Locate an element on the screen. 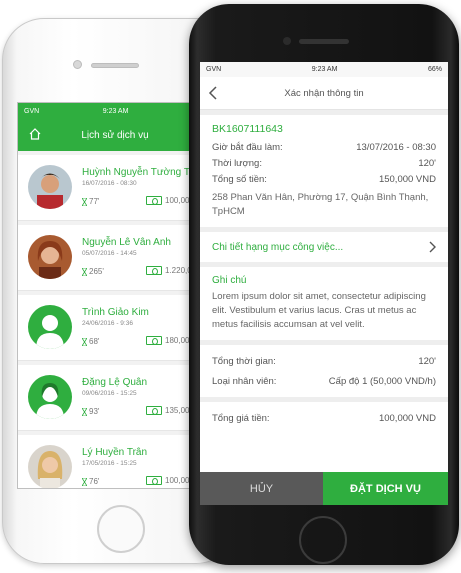 This screenshot has height=573, width=461. staff-type-value: Cấp độ 1 (50,000 VND/h) is located at coordinates (382, 381).